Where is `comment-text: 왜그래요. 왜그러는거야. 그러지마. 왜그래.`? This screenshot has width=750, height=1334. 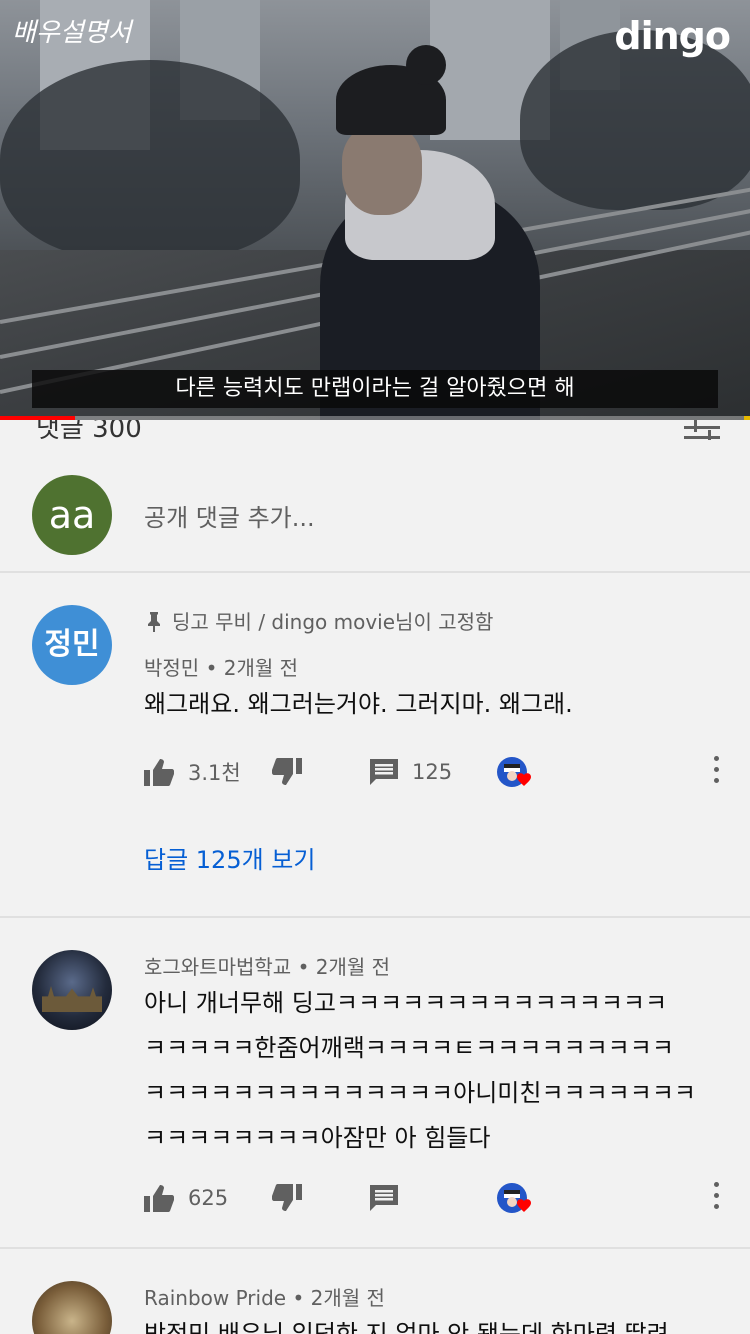 comment-text: 왜그래요. 왜그러는거야. 그러지마. 왜그래. is located at coordinates (358, 704).